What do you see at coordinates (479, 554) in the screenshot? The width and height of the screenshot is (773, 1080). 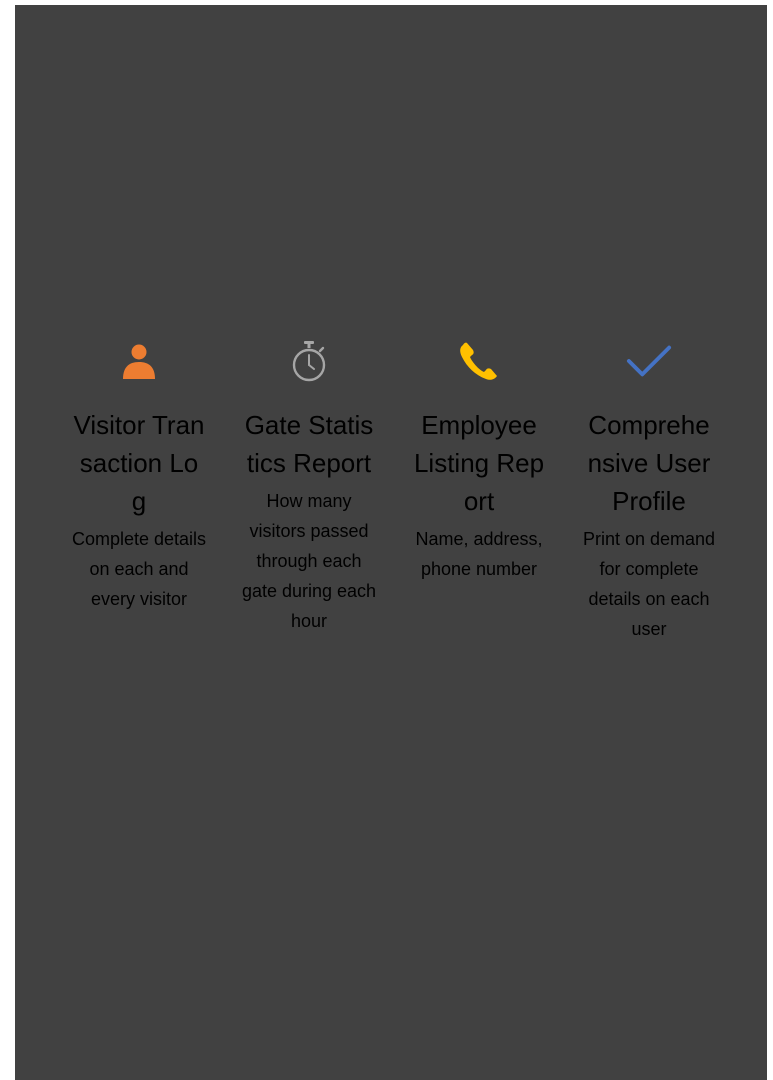 I see `feature-description: Name, address, phone number` at bounding box center [479, 554].